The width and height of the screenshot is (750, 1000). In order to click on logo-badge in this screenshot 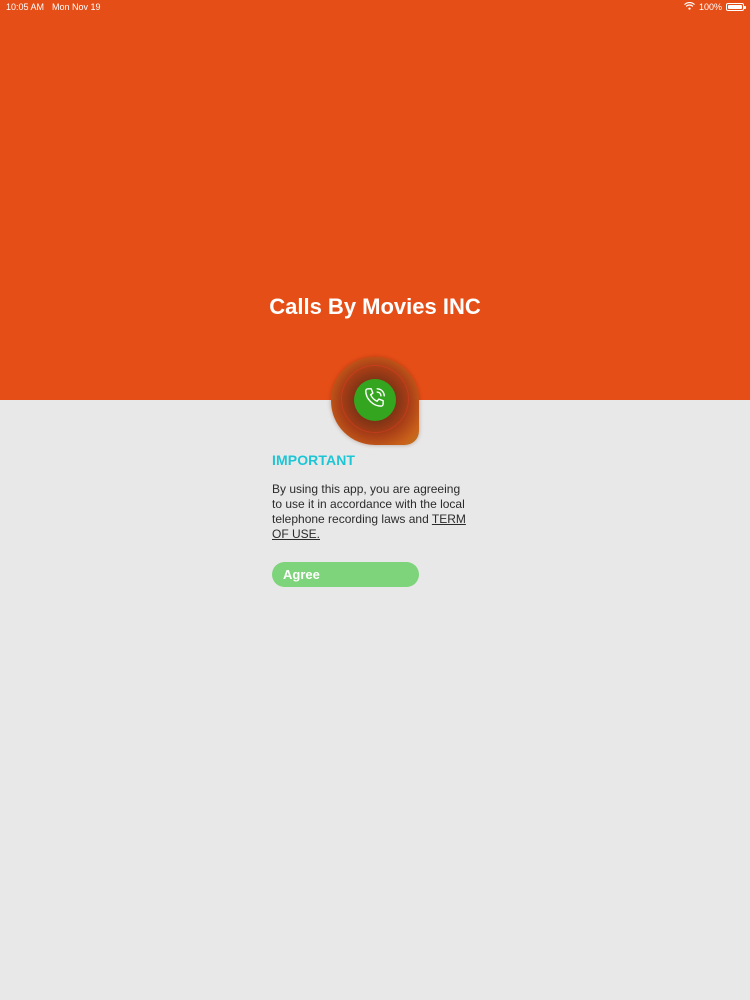, I will do `click(375, 400)`.